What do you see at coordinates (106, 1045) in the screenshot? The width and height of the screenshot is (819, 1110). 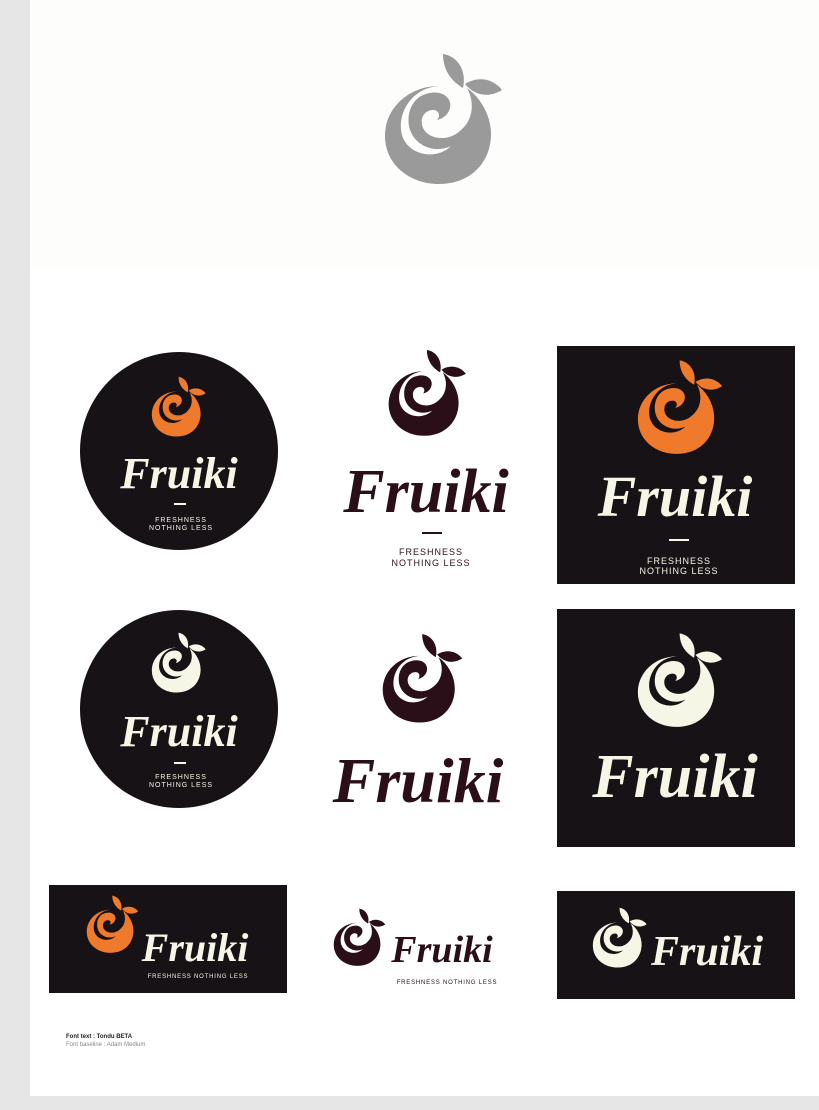 I see `font-baseline-credit: Font baseline : Adam Medium` at bounding box center [106, 1045].